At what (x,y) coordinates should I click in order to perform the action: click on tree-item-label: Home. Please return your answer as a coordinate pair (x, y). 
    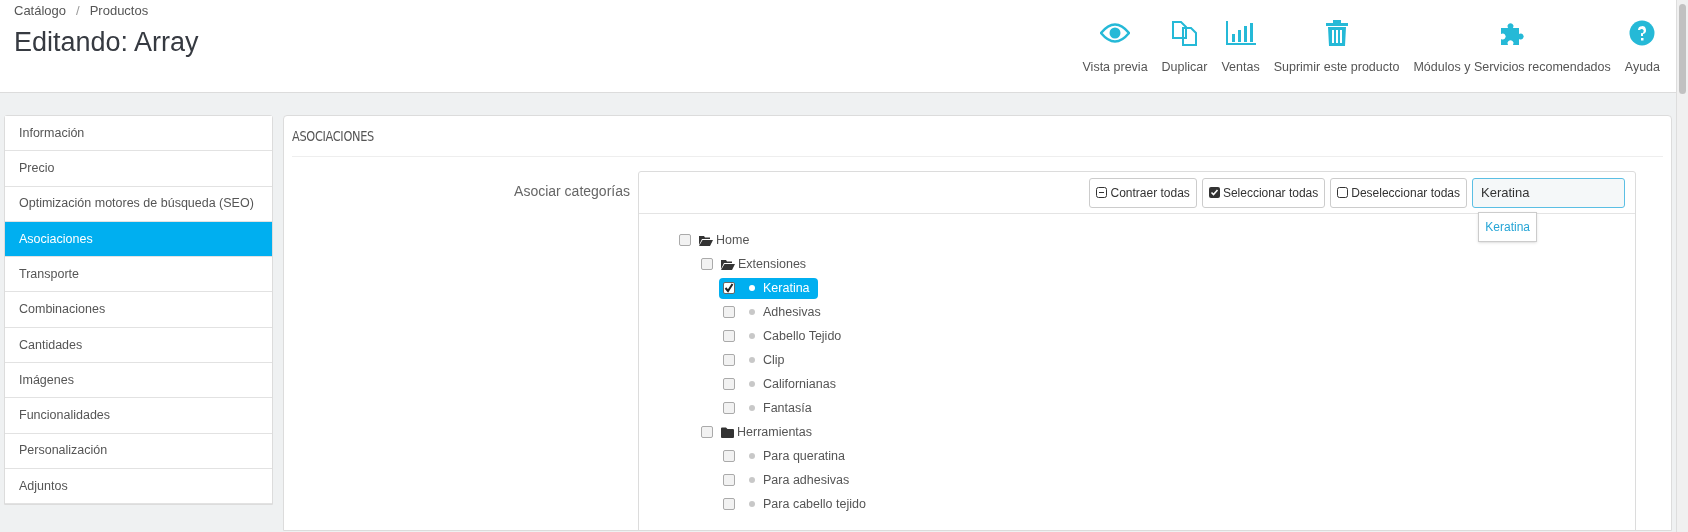
    Looking at the image, I should click on (733, 240).